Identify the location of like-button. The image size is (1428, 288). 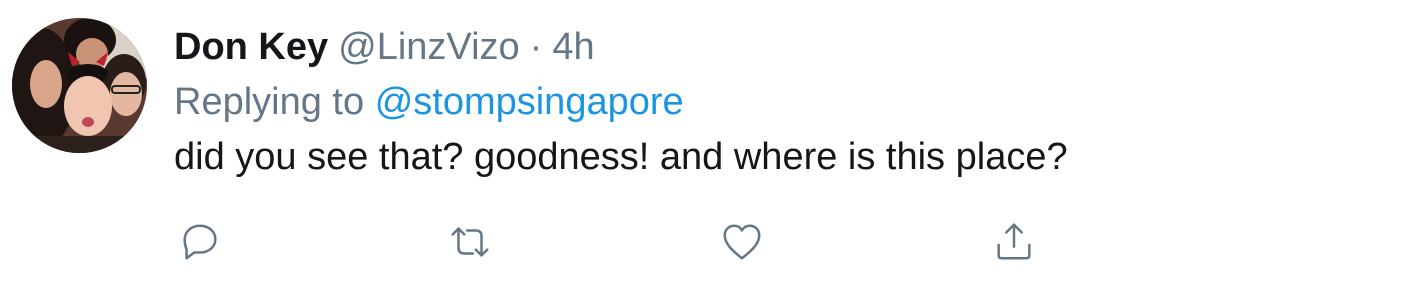
(742, 242).